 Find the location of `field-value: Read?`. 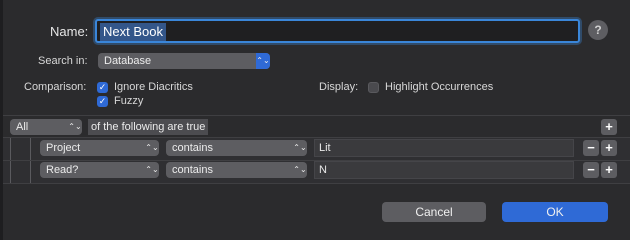

field-value: Read? is located at coordinates (62, 170).